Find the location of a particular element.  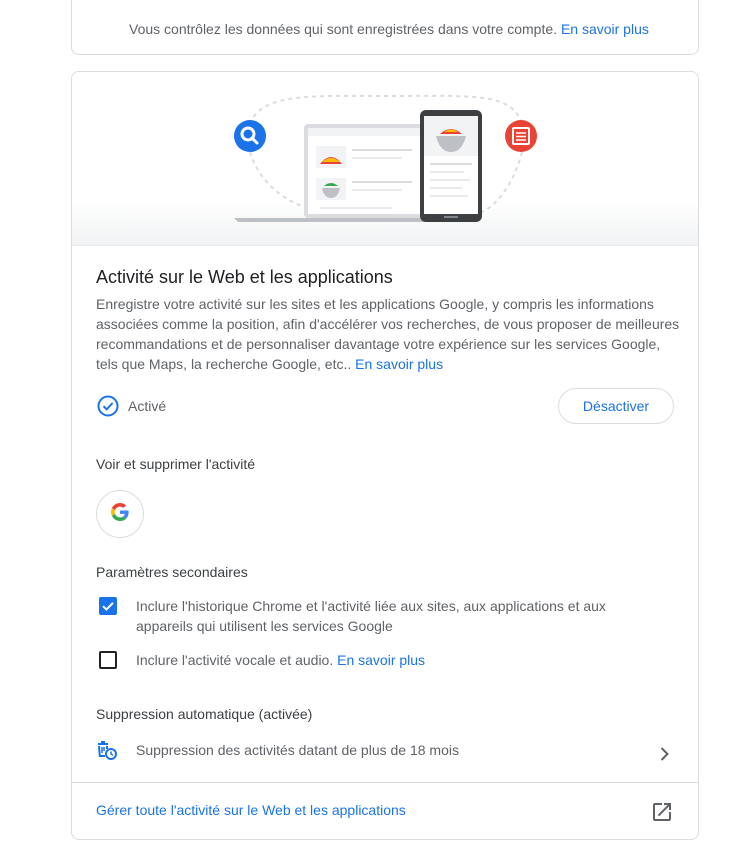

card-title: Activité sur le Web et les applications is located at coordinates (244, 277).